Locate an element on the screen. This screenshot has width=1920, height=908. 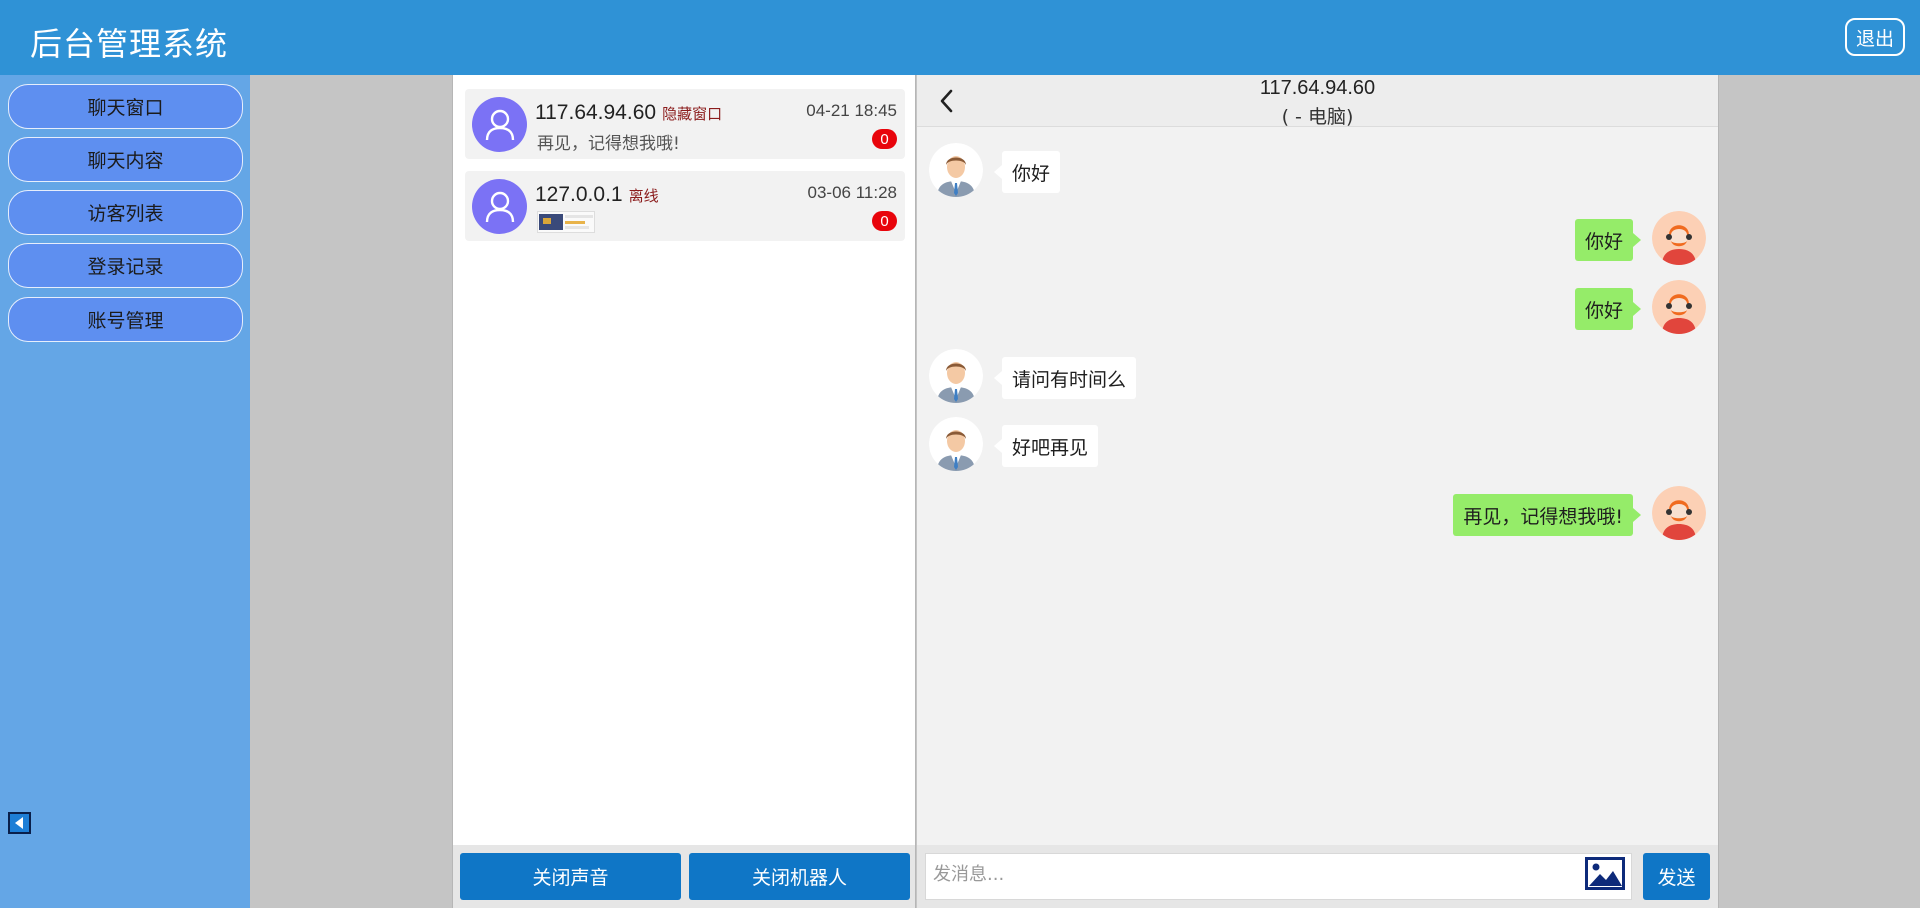
conversation-ip: 127.0.0.1 离线 is located at coordinates (597, 194).